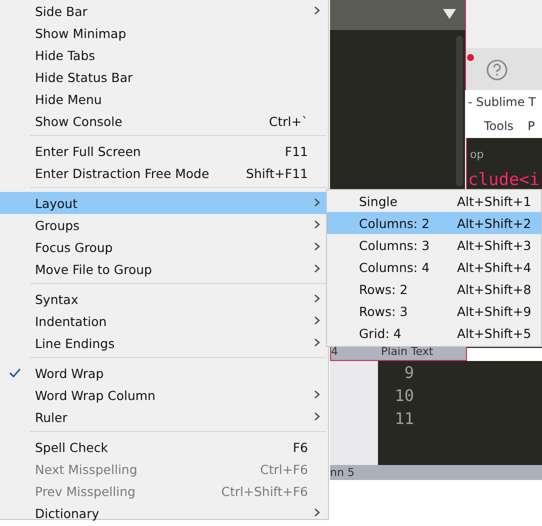  Describe the element at coordinates (434, 201) in the screenshot. I see `menu-item: Single Alt+Shift+1` at that location.